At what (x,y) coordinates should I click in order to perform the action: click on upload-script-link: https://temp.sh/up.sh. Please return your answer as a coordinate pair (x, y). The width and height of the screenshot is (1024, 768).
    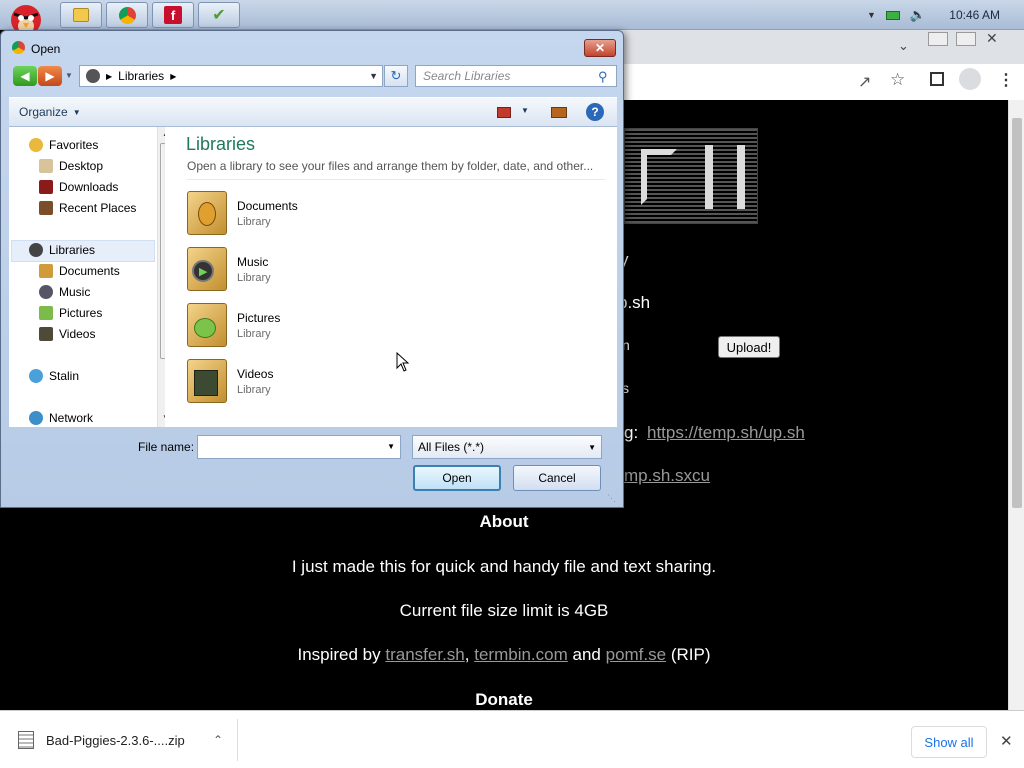
    Looking at the image, I should click on (726, 433).